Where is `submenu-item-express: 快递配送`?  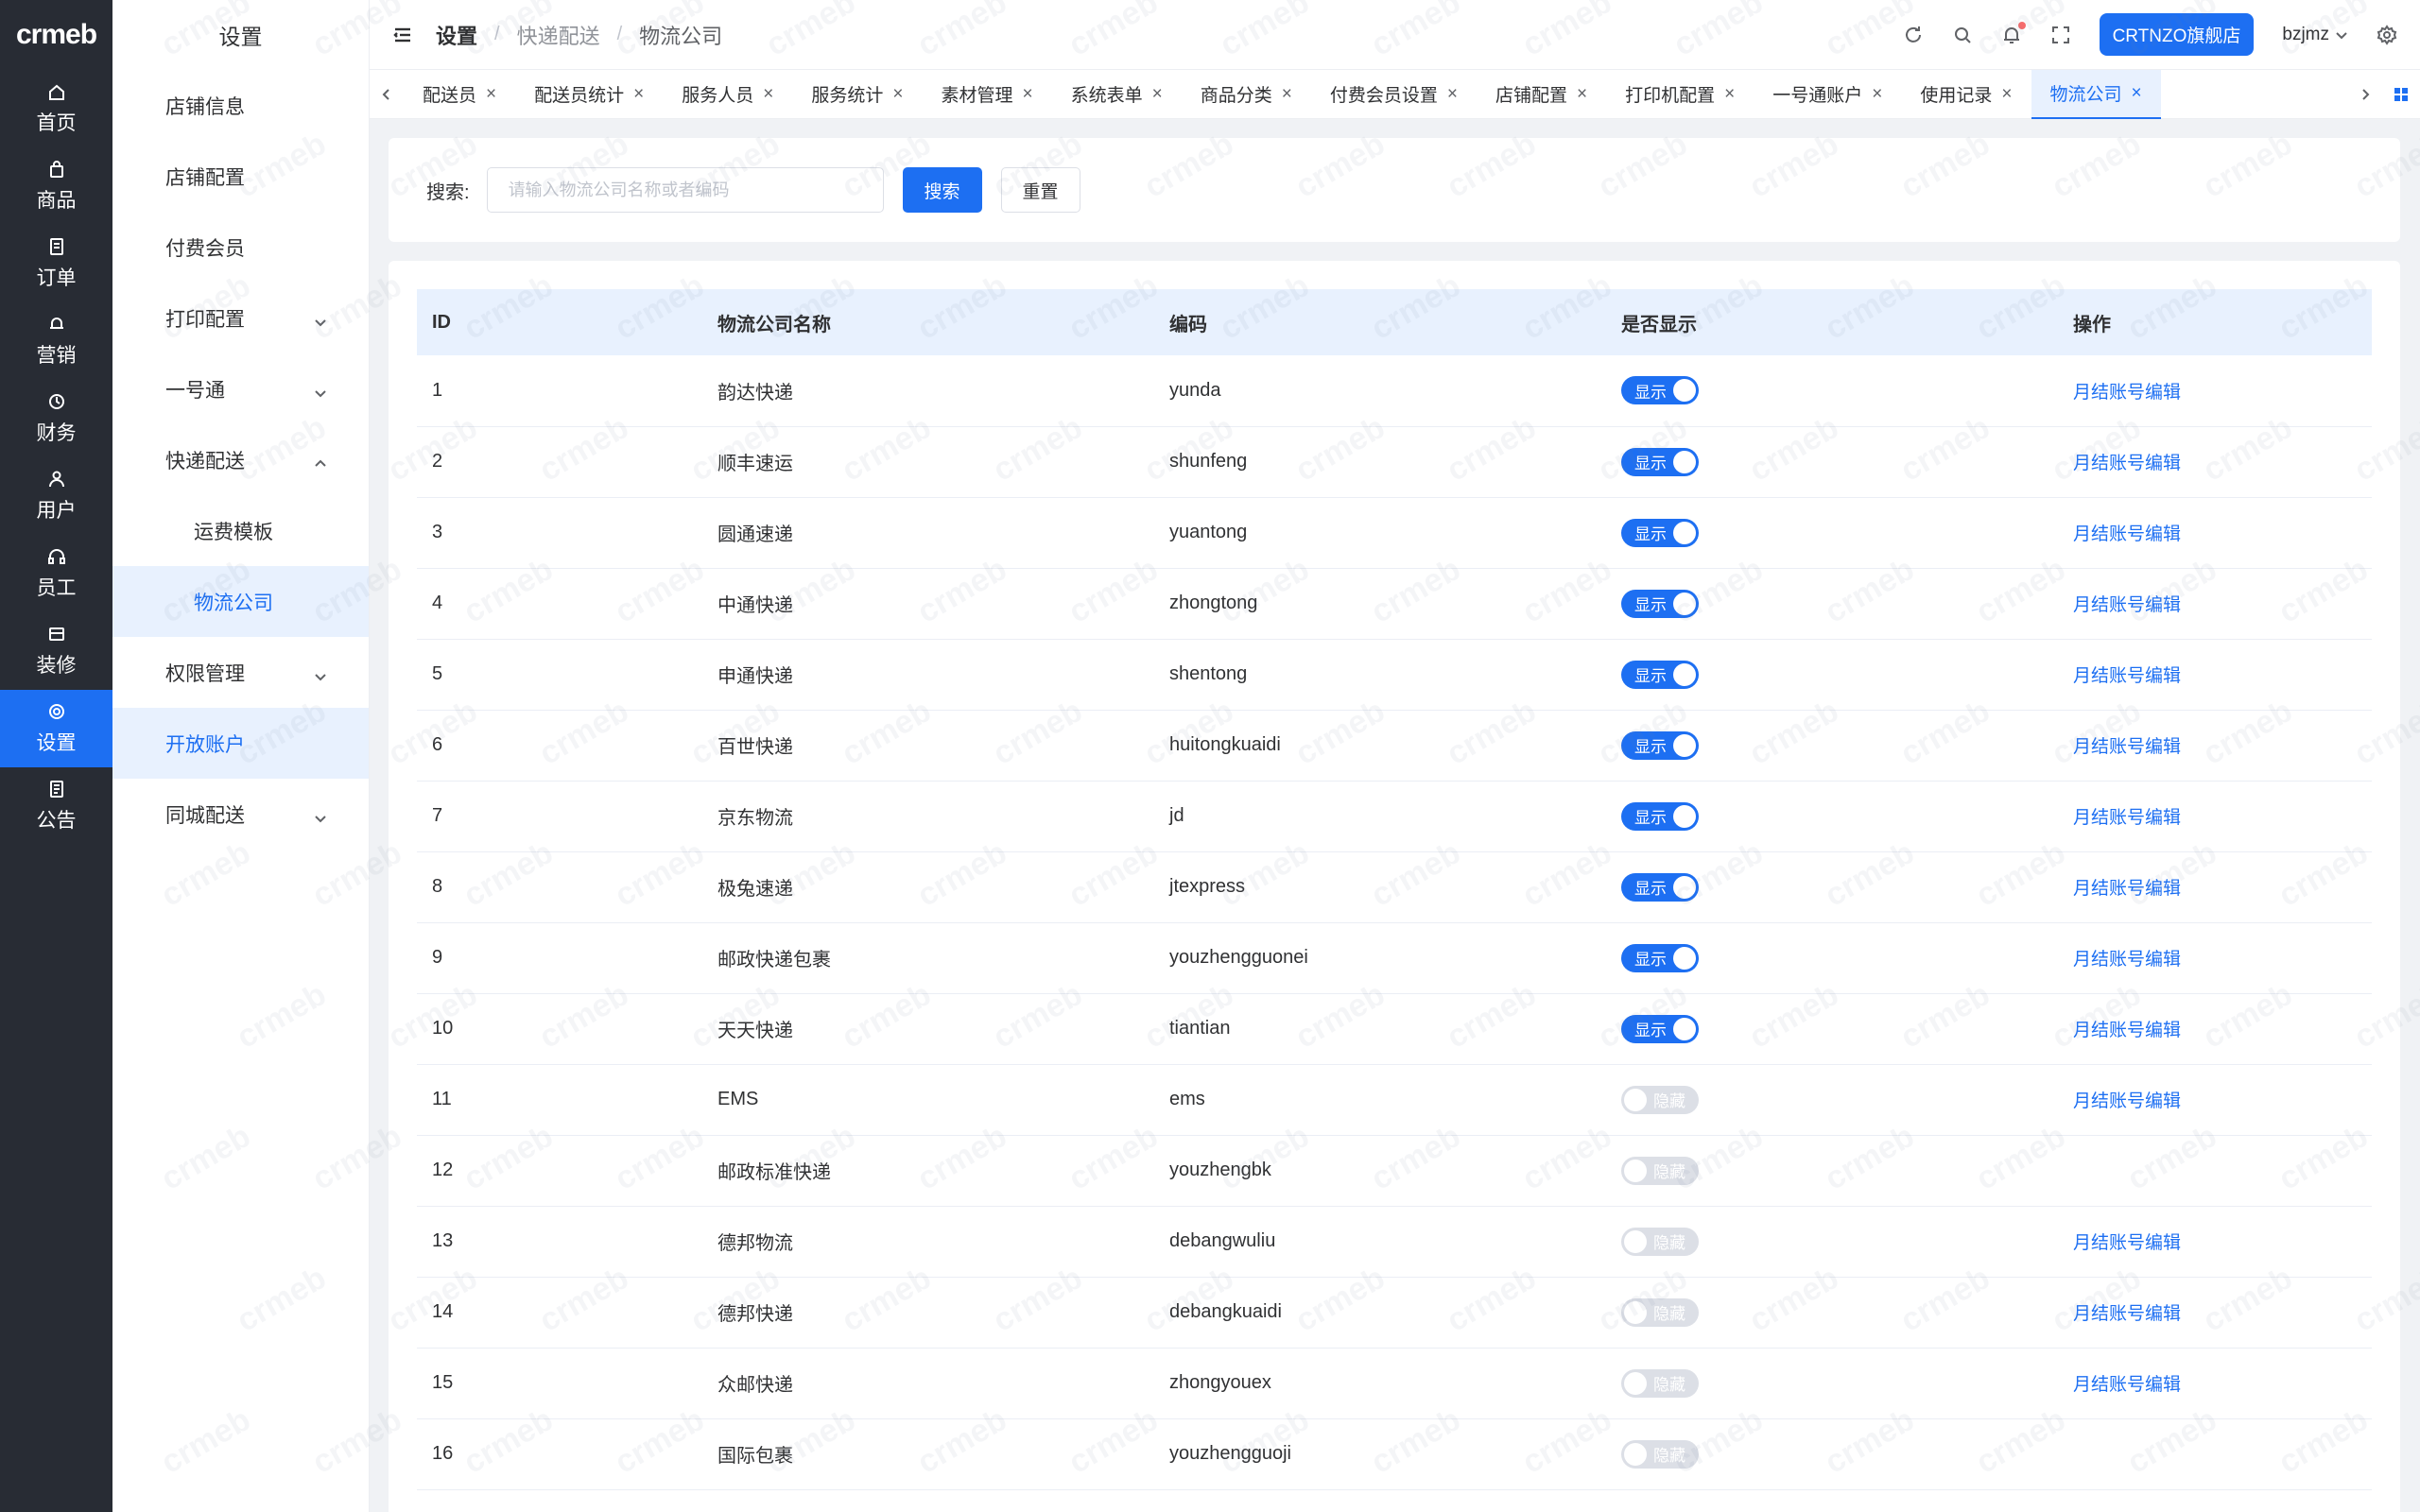
submenu-item-express: 快递配送 is located at coordinates (241, 459).